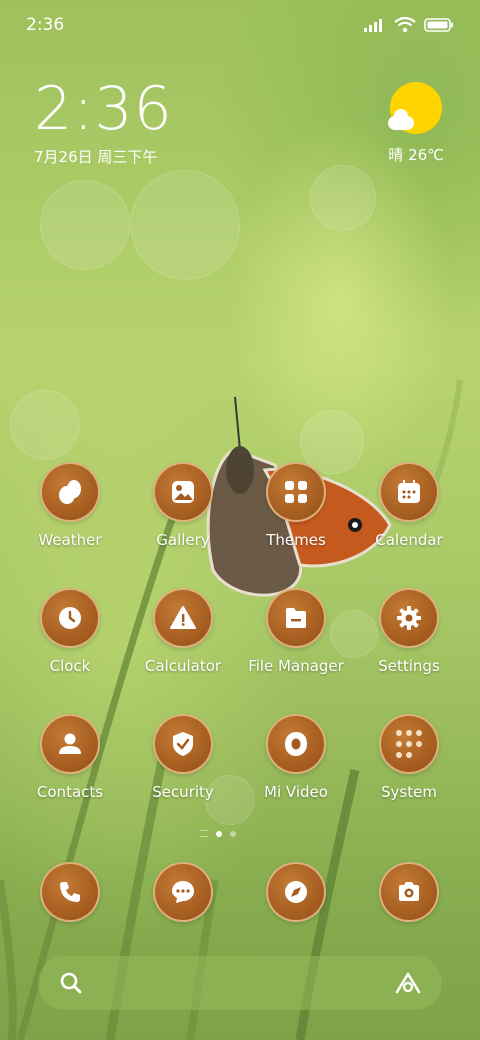 This screenshot has width=480, height=1040. What do you see at coordinates (70, 540) in the screenshot?
I see `app-label: Weather` at bounding box center [70, 540].